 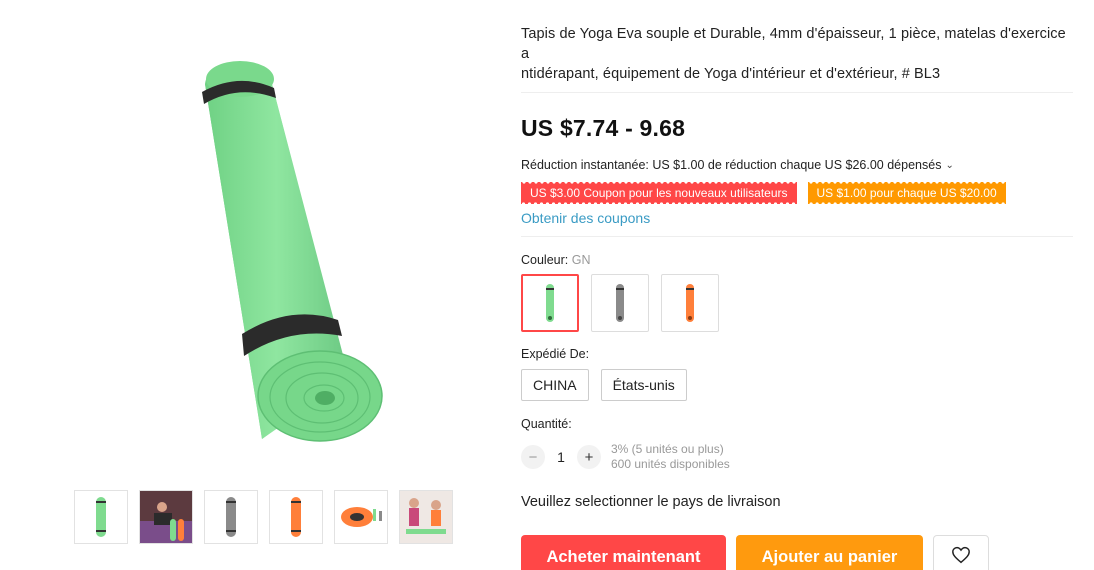 I want to click on chevron-down-icon: ⌄, so click(x=949, y=165).